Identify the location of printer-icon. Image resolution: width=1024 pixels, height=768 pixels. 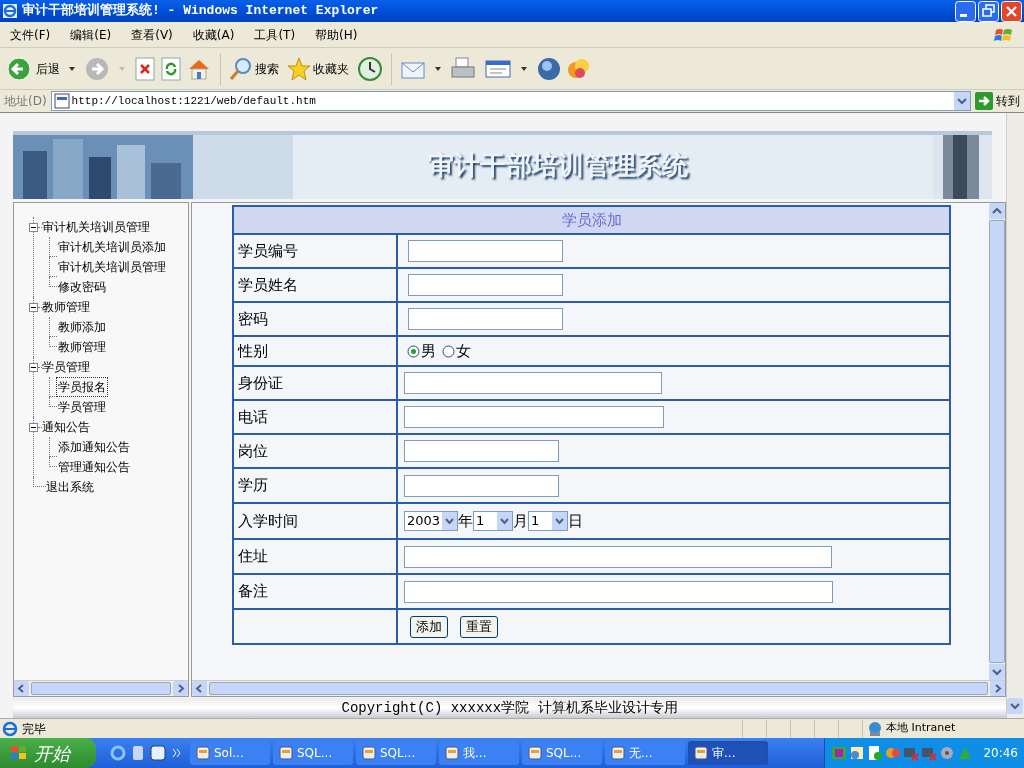
(463, 68).